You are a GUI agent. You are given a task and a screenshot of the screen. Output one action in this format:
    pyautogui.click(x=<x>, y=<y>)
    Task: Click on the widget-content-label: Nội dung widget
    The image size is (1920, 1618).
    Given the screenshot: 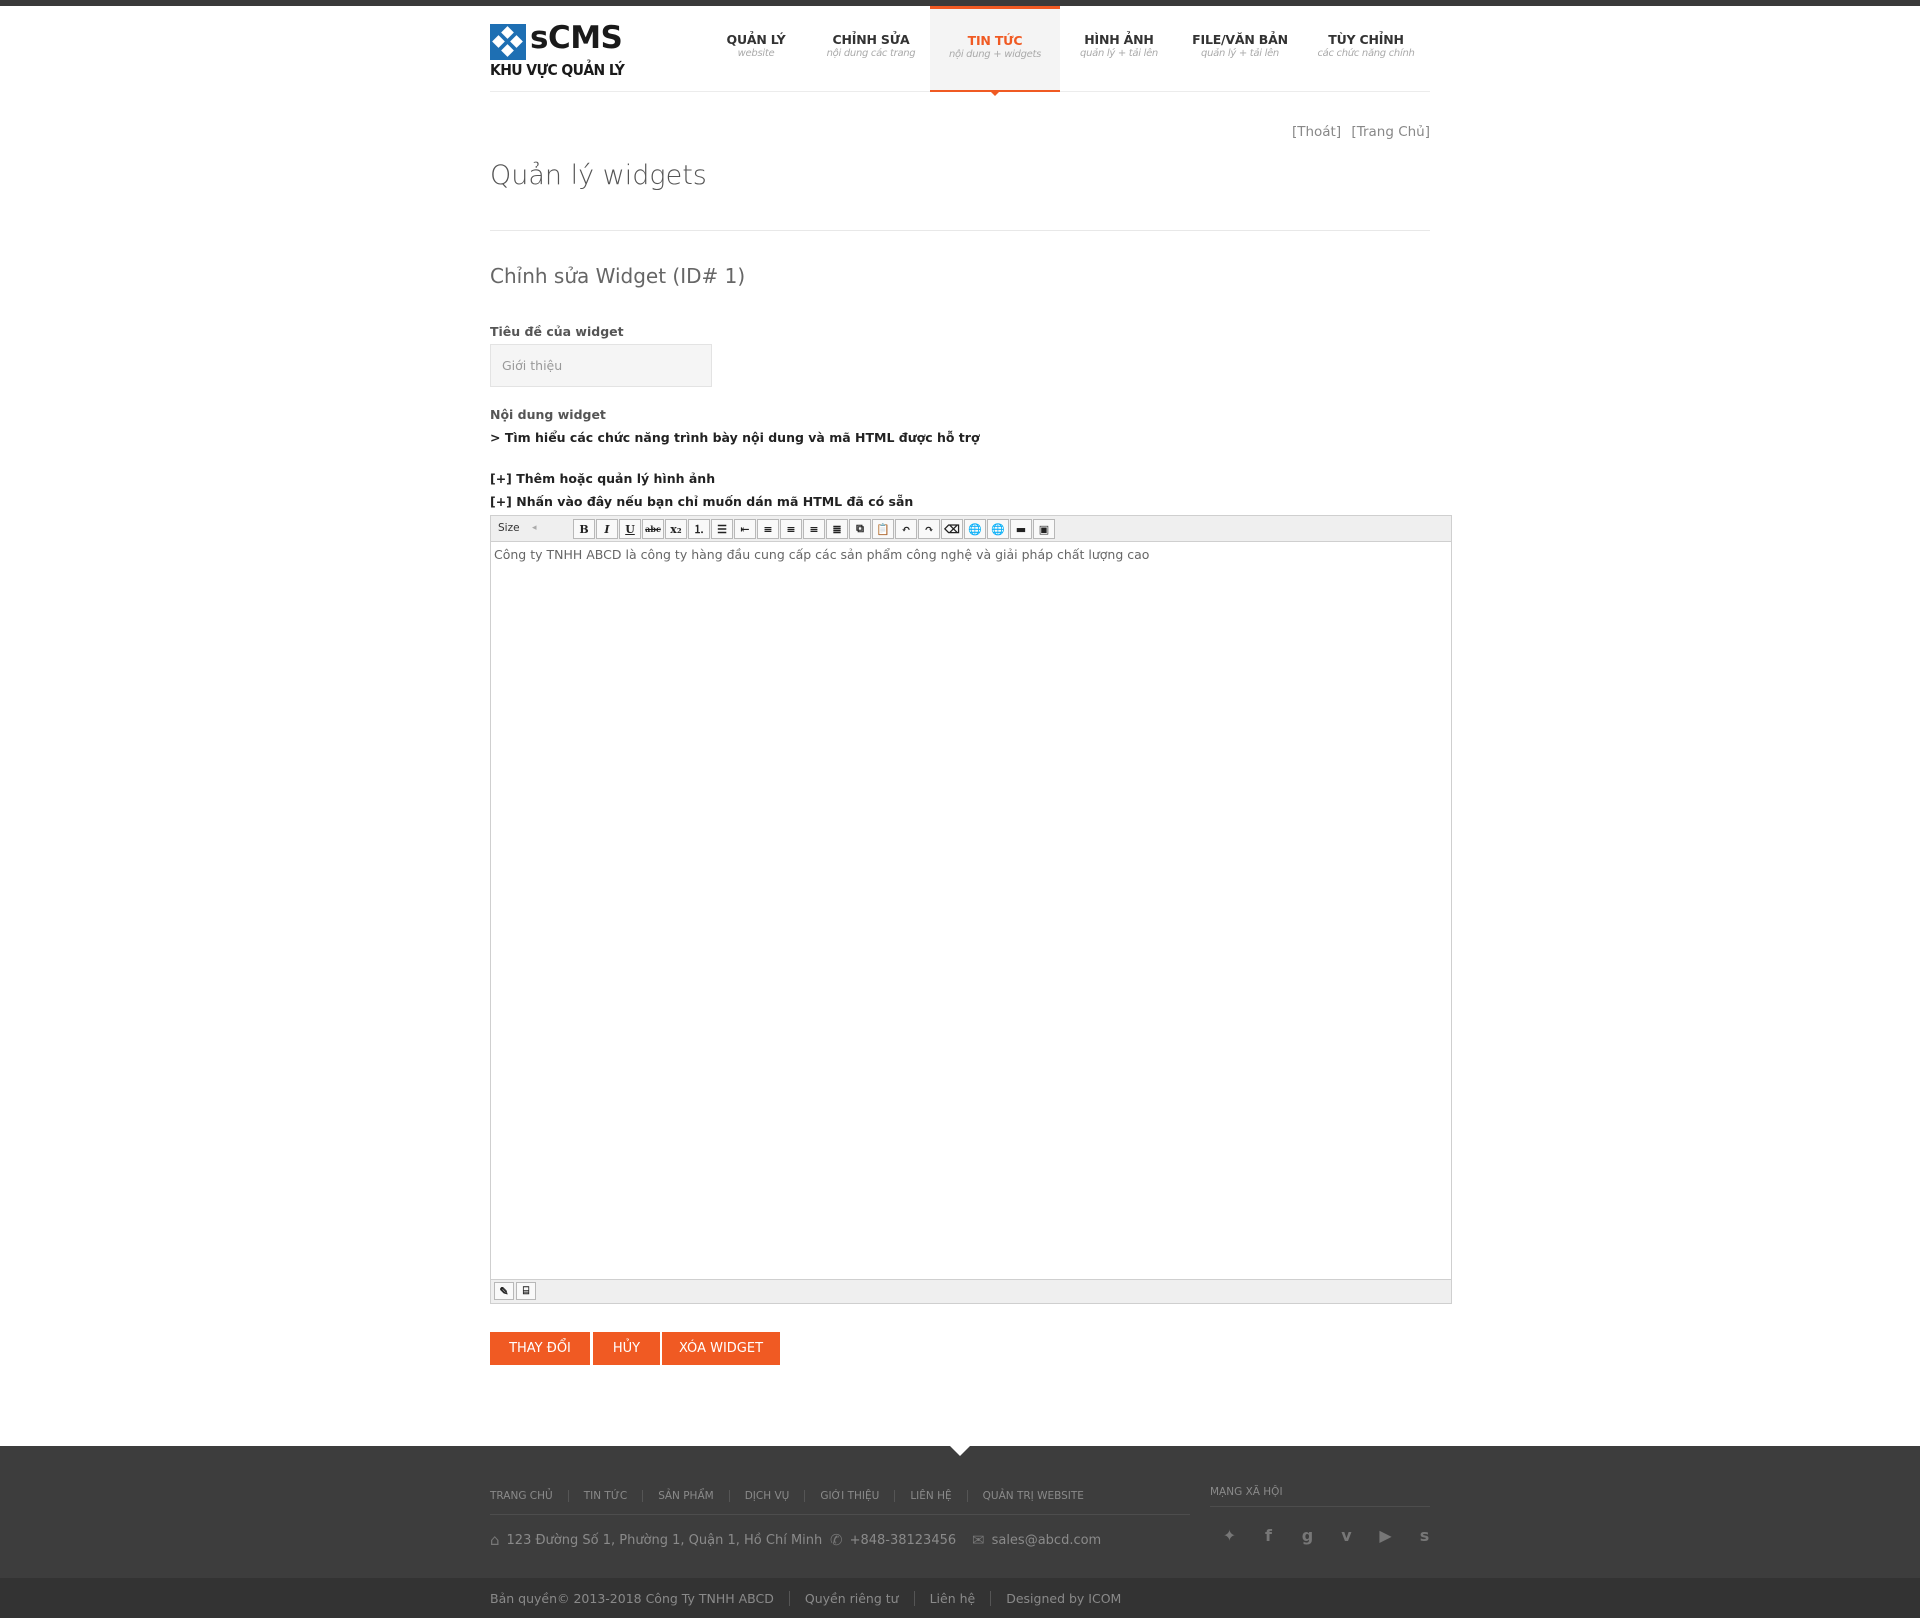 What is the action you would take?
    pyautogui.click(x=548, y=414)
    